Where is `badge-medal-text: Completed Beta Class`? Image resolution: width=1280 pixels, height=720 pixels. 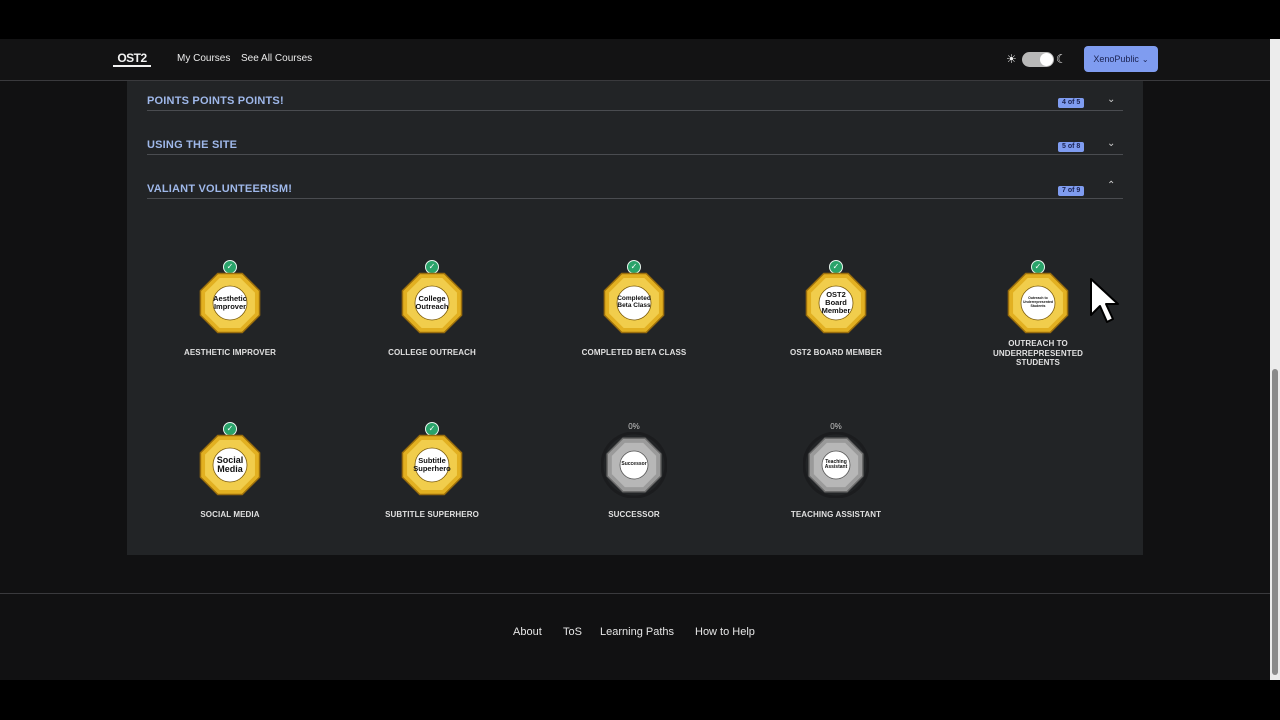 badge-medal-text: Completed Beta Class is located at coordinates (634, 302).